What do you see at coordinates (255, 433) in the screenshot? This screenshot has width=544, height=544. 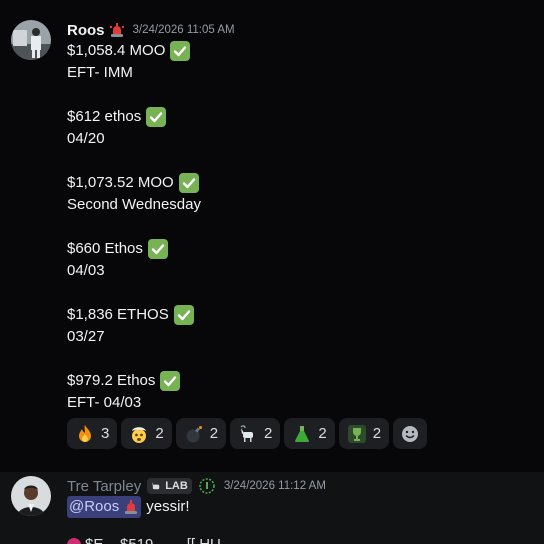 I see `reaction-goat: 2` at bounding box center [255, 433].